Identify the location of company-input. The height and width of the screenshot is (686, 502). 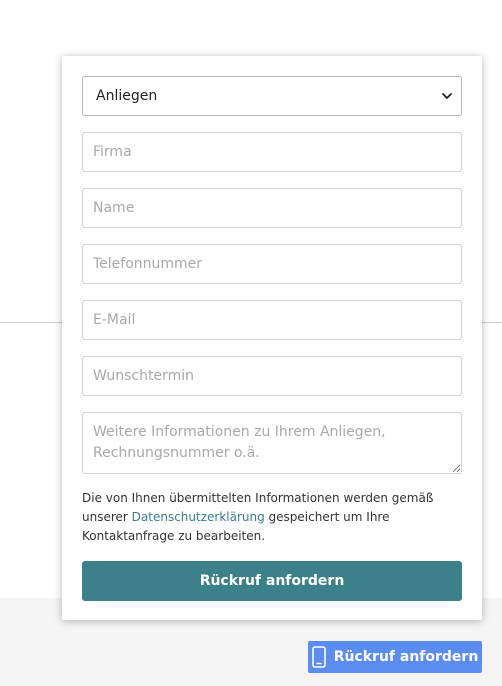
(272, 152).